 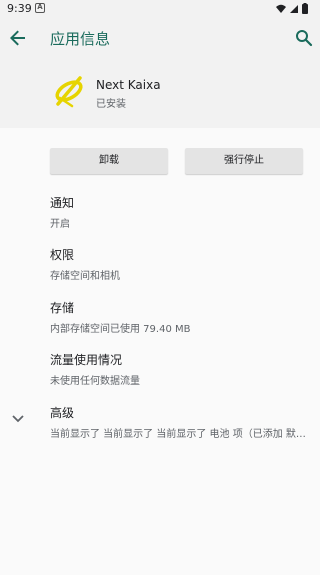 I want to click on search-button, so click(x=304, y=38).